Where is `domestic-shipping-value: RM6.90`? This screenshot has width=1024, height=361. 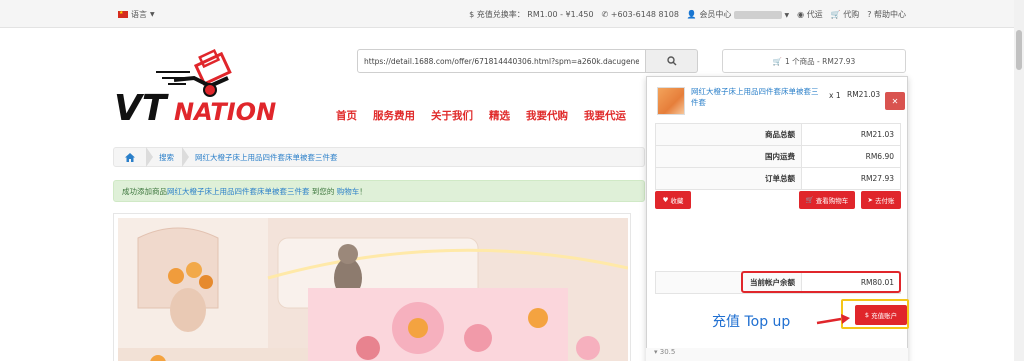 domestic-shipping-value: RM6.90 is located at coordinates (851, 156).